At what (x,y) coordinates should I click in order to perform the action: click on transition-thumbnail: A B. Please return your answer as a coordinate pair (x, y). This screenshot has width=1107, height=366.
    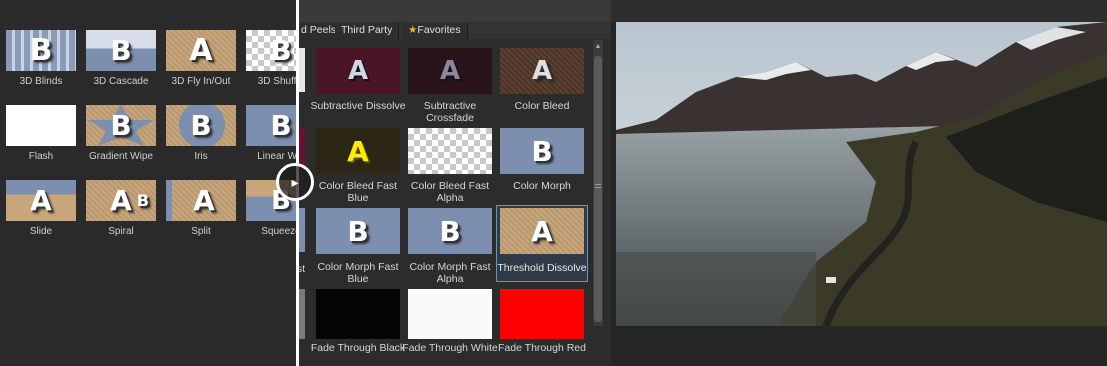
    Looking at the image, I should click on (121, 200).